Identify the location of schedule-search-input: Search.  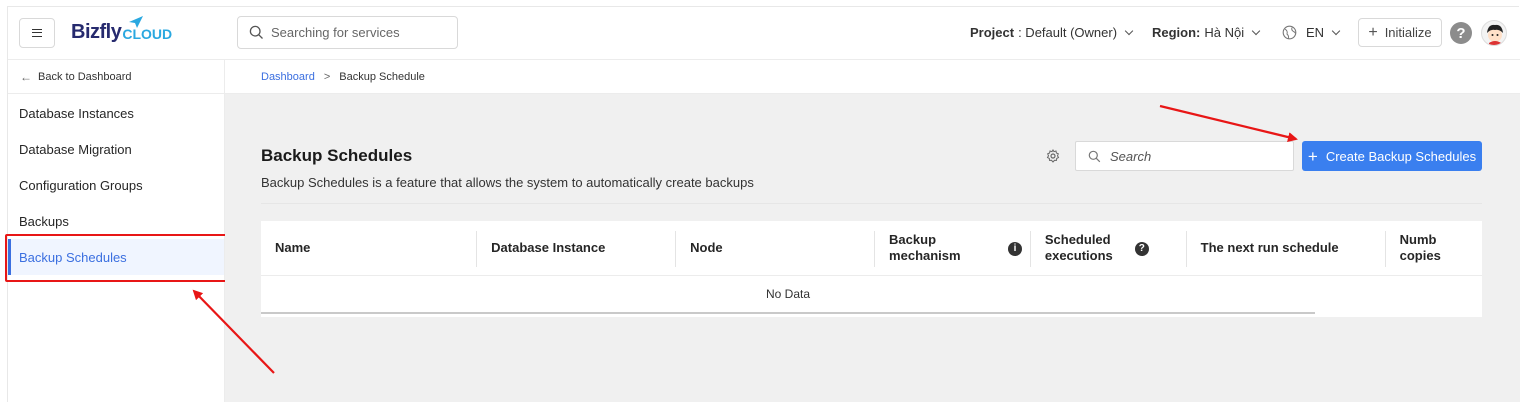
(1184, 156).